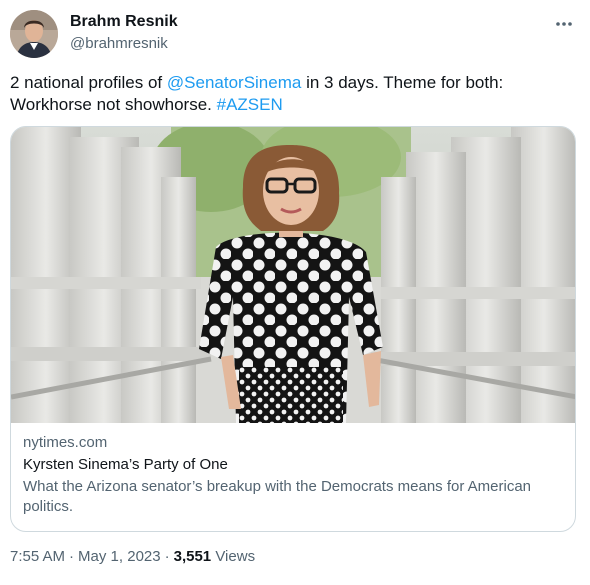 This screenshot has width=590, height=585. I want to click on tweet-date: May 1, 2023, so click(119, 556).